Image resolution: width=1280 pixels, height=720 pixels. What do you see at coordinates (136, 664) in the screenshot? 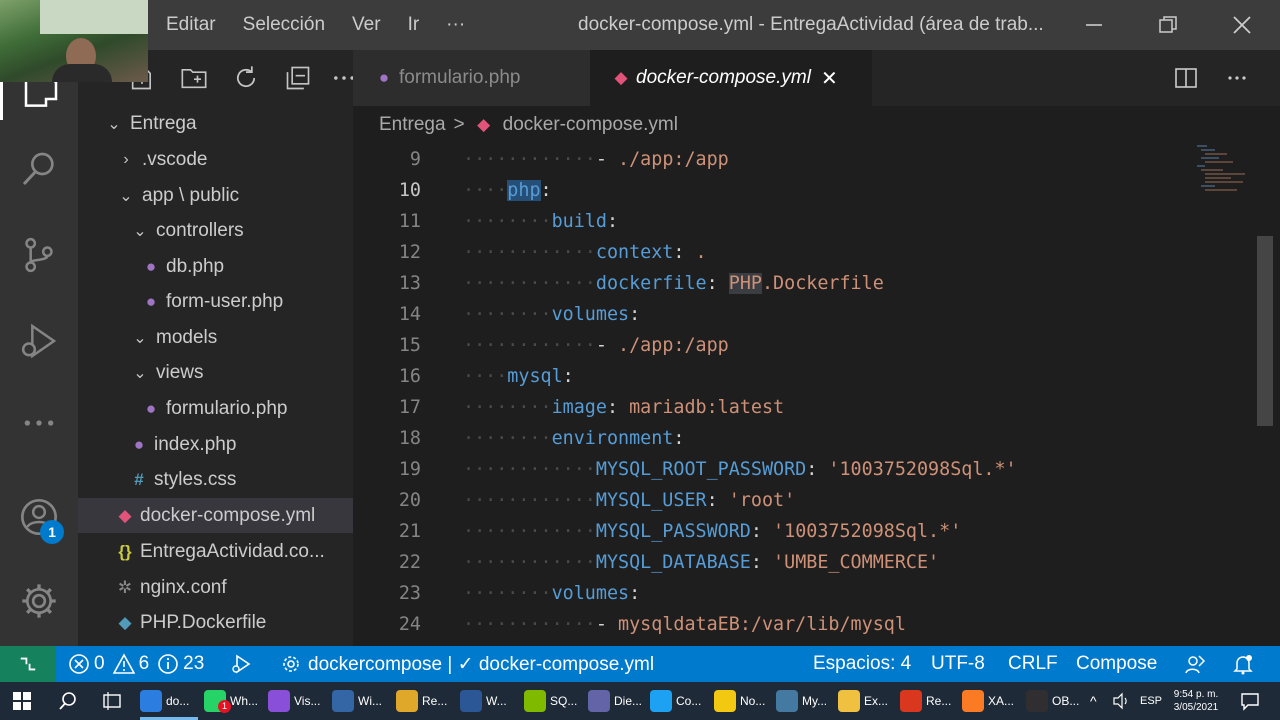
I see `problems-indicator: 0 6 23` at bounding box center [136, 664].